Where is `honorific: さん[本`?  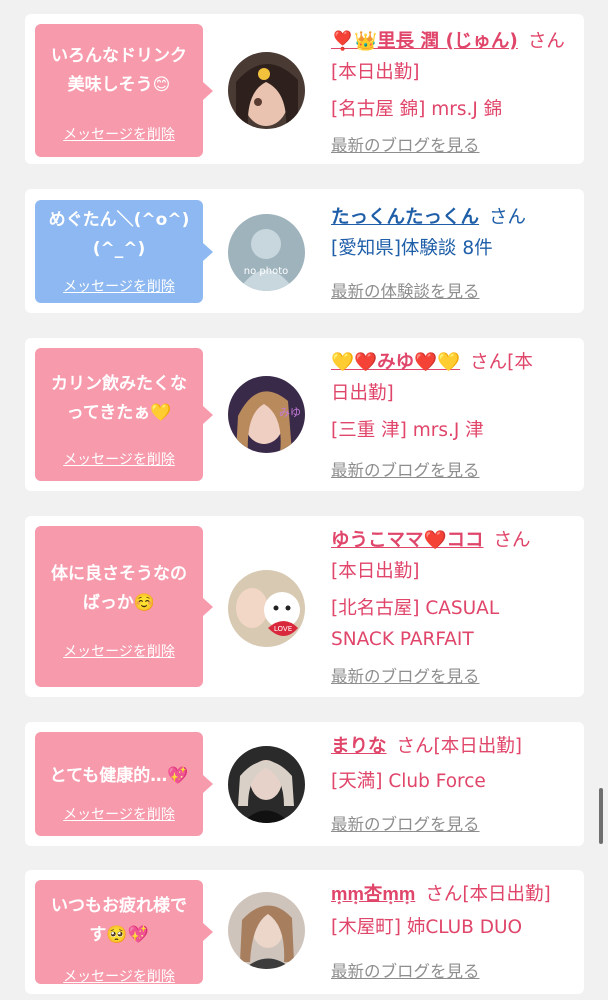 honorific: さん[本 is located at coordinates (501, 362).